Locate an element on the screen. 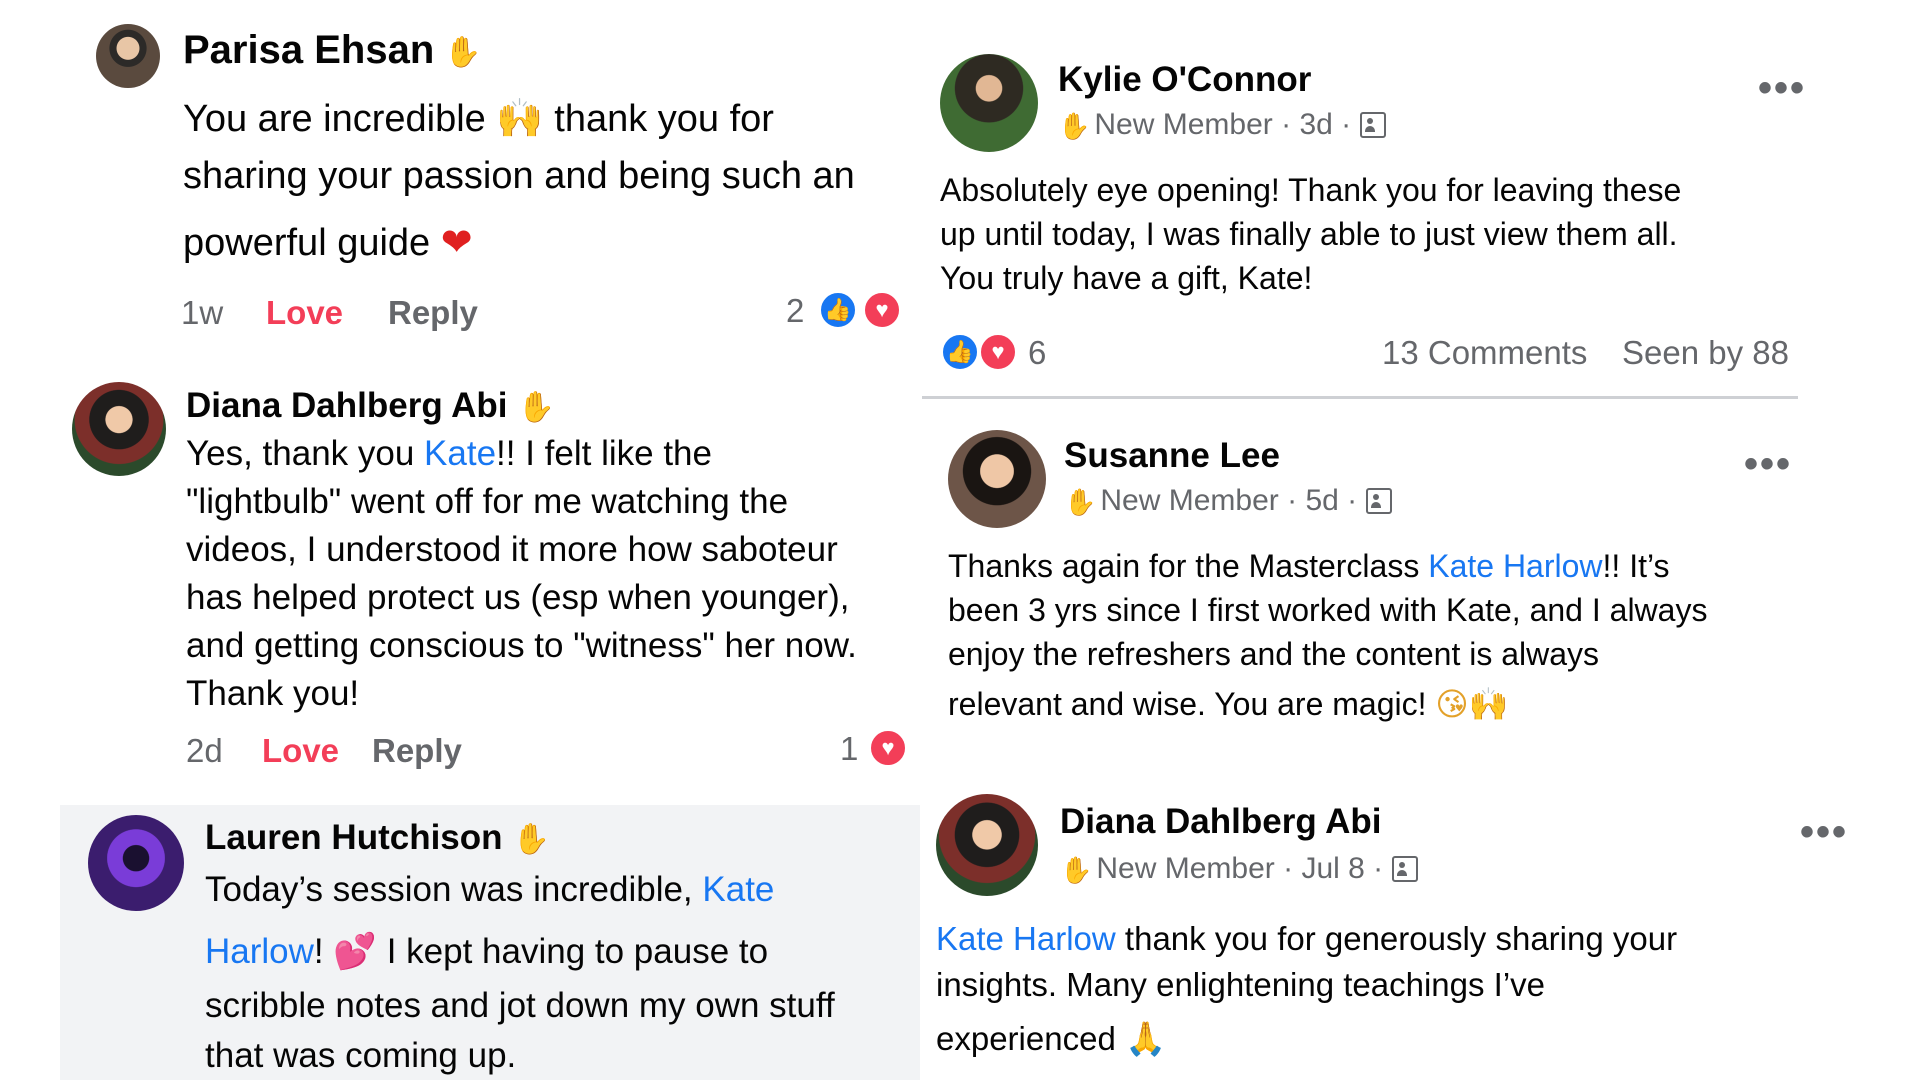 The image size is (1920, 1080). avatar-susanne is located at coordinates (997, 479).